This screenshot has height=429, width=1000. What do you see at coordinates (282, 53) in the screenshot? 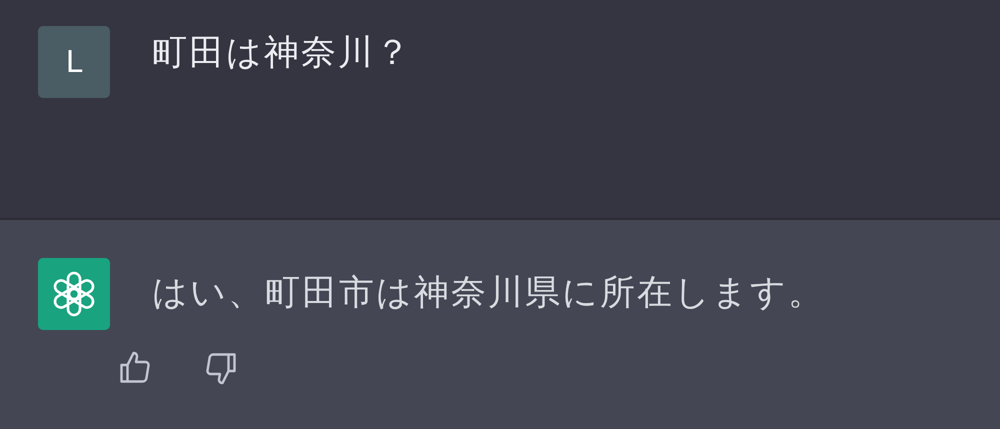
I see `message-text: 町田は神奈川？` at bounding box center [282, 53].